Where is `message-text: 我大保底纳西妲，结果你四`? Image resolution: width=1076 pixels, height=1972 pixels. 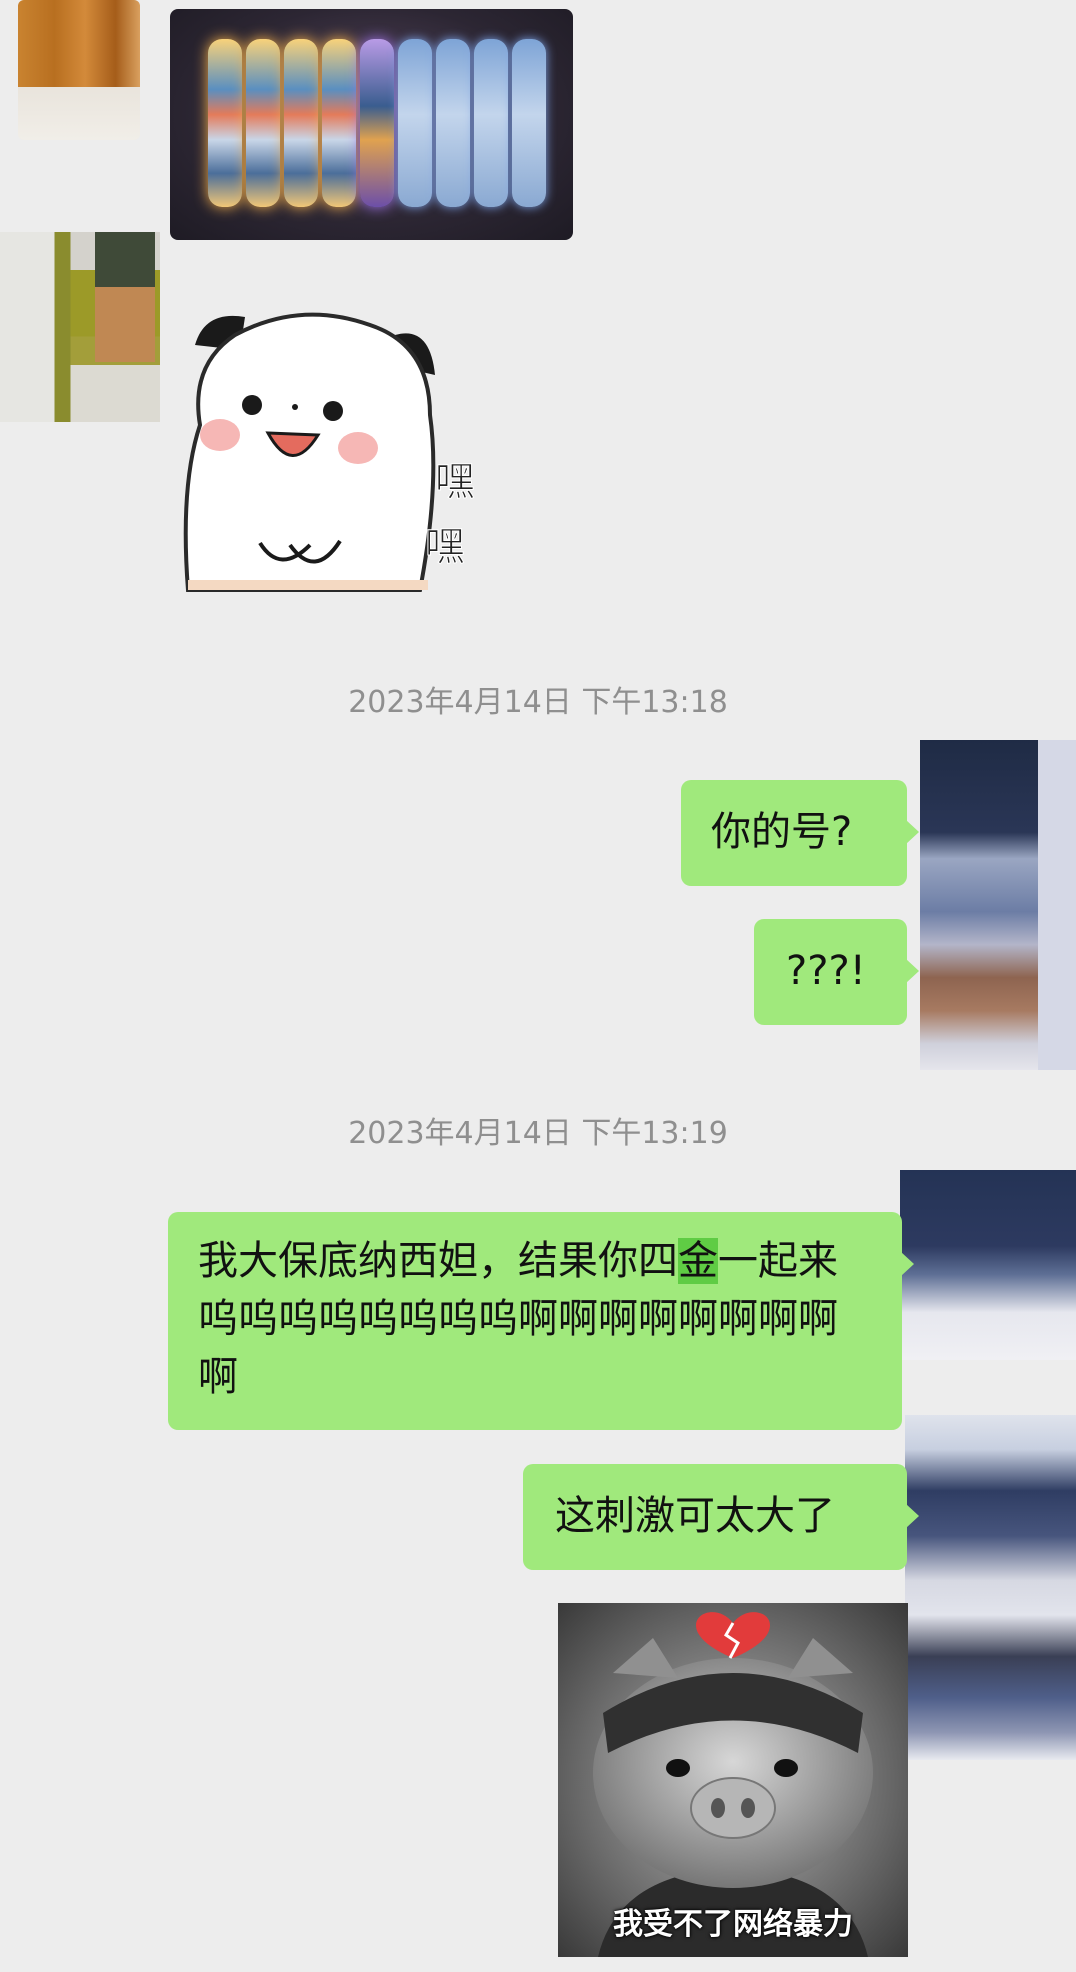
message-text: 我大保底纳西妲，结果你四 is located at coordinates (438, 1261).